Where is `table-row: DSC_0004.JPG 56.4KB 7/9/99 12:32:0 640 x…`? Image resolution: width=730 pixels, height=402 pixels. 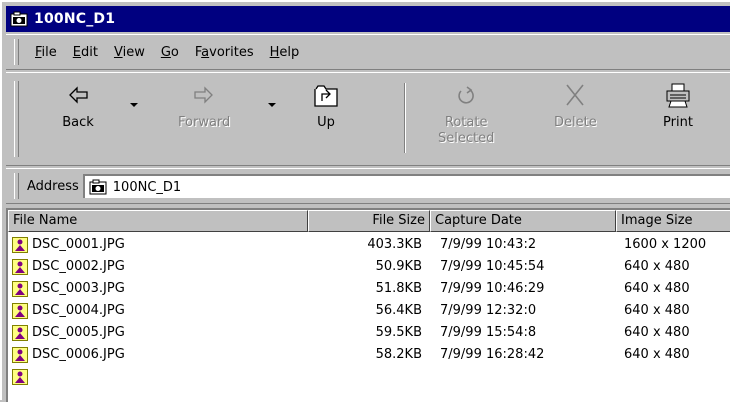 table-row: DSC_0004.JPG 56.4KB 7/9/99 12:32:0 640 x… is located at coordinates (369, 311).